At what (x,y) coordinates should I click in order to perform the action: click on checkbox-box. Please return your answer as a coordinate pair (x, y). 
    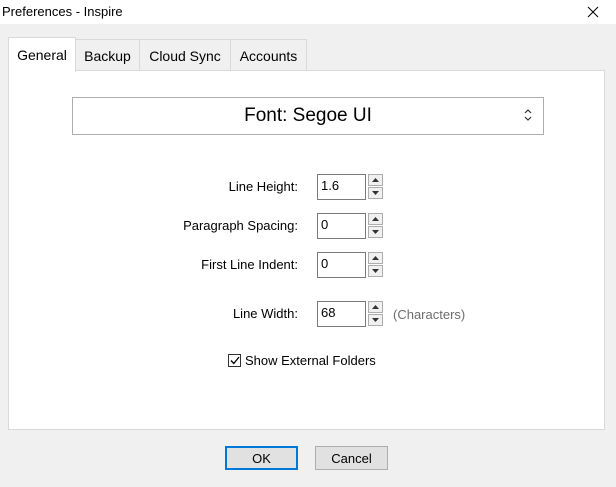
    Looking at the image, I should click on (234, 360).